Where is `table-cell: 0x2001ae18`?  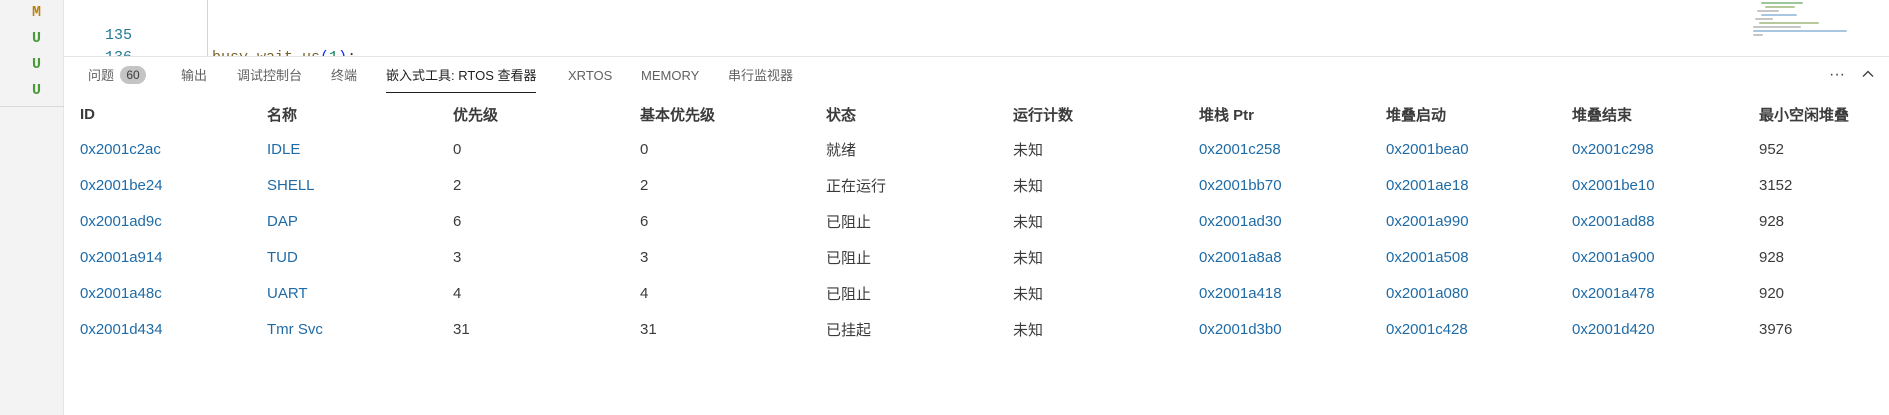 table-cell: 0x2001ae18 is located at coordinates (1479, 185).